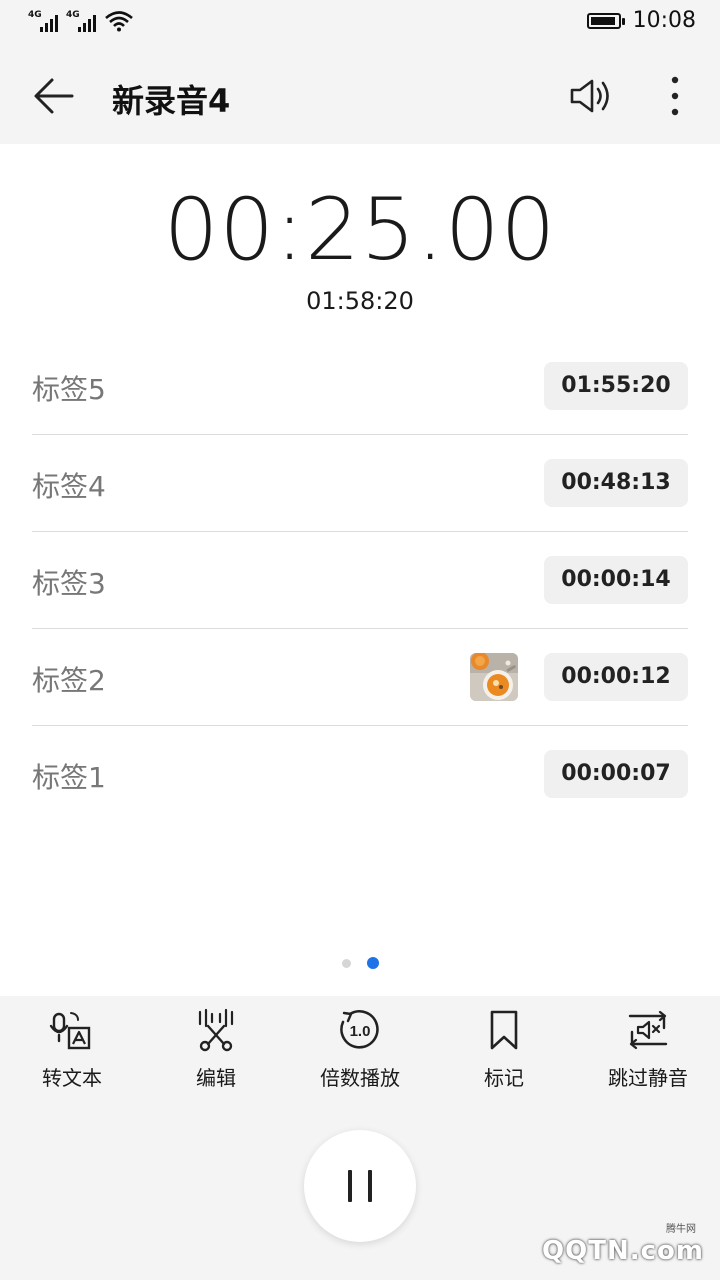 This screenshot has height=1280, width=720. What do you see at coordinates (504, 1078) in the screenshot?
I see `mark-label: 标记` at bounding box center [504, 1078].